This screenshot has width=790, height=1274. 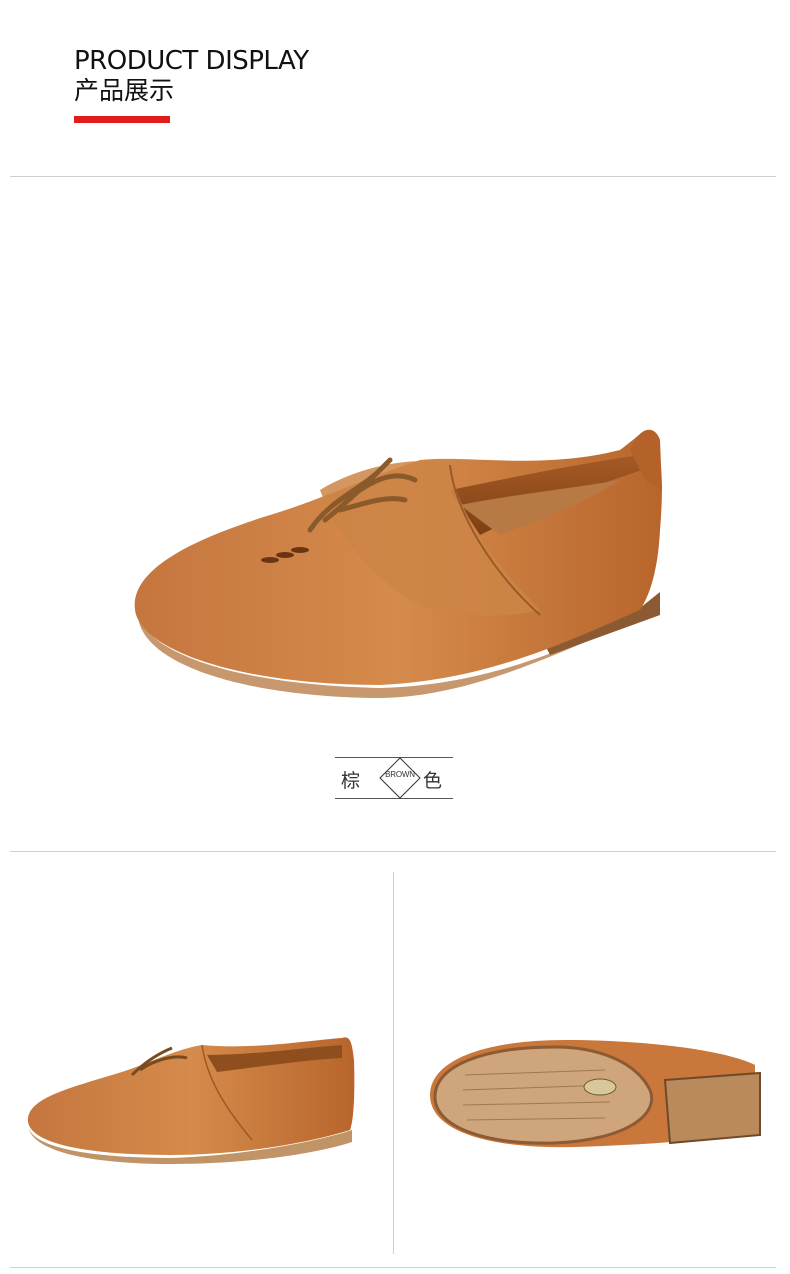 I want to click on product-display-header: PRODUCT DISPLAY 产品展示, so click(x=191, y=75).